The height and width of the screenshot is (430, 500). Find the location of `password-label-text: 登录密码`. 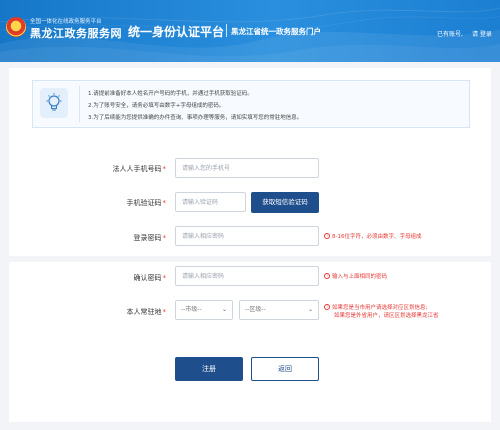

password-label-text: 登录密码 is located at coordinates (147, 238).